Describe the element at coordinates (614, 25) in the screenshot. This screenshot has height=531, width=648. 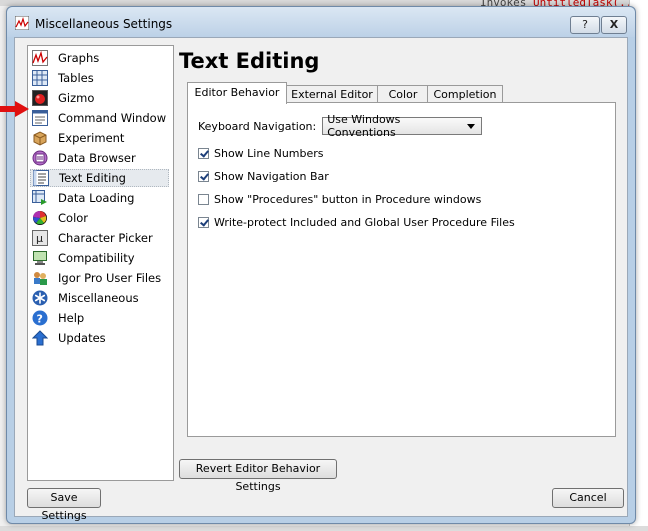
I see `close-button: X` at that location.